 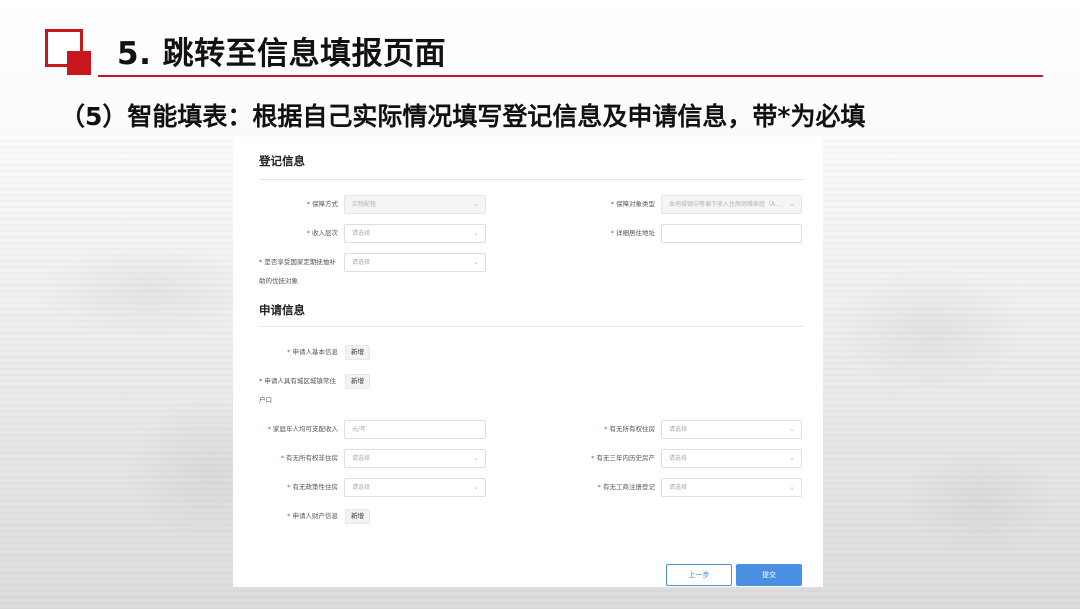 What do you see at coordinates (282, 161) in the screenshot?
I see `section-title-registration: 登记信息` at bounding box center [282, 161].